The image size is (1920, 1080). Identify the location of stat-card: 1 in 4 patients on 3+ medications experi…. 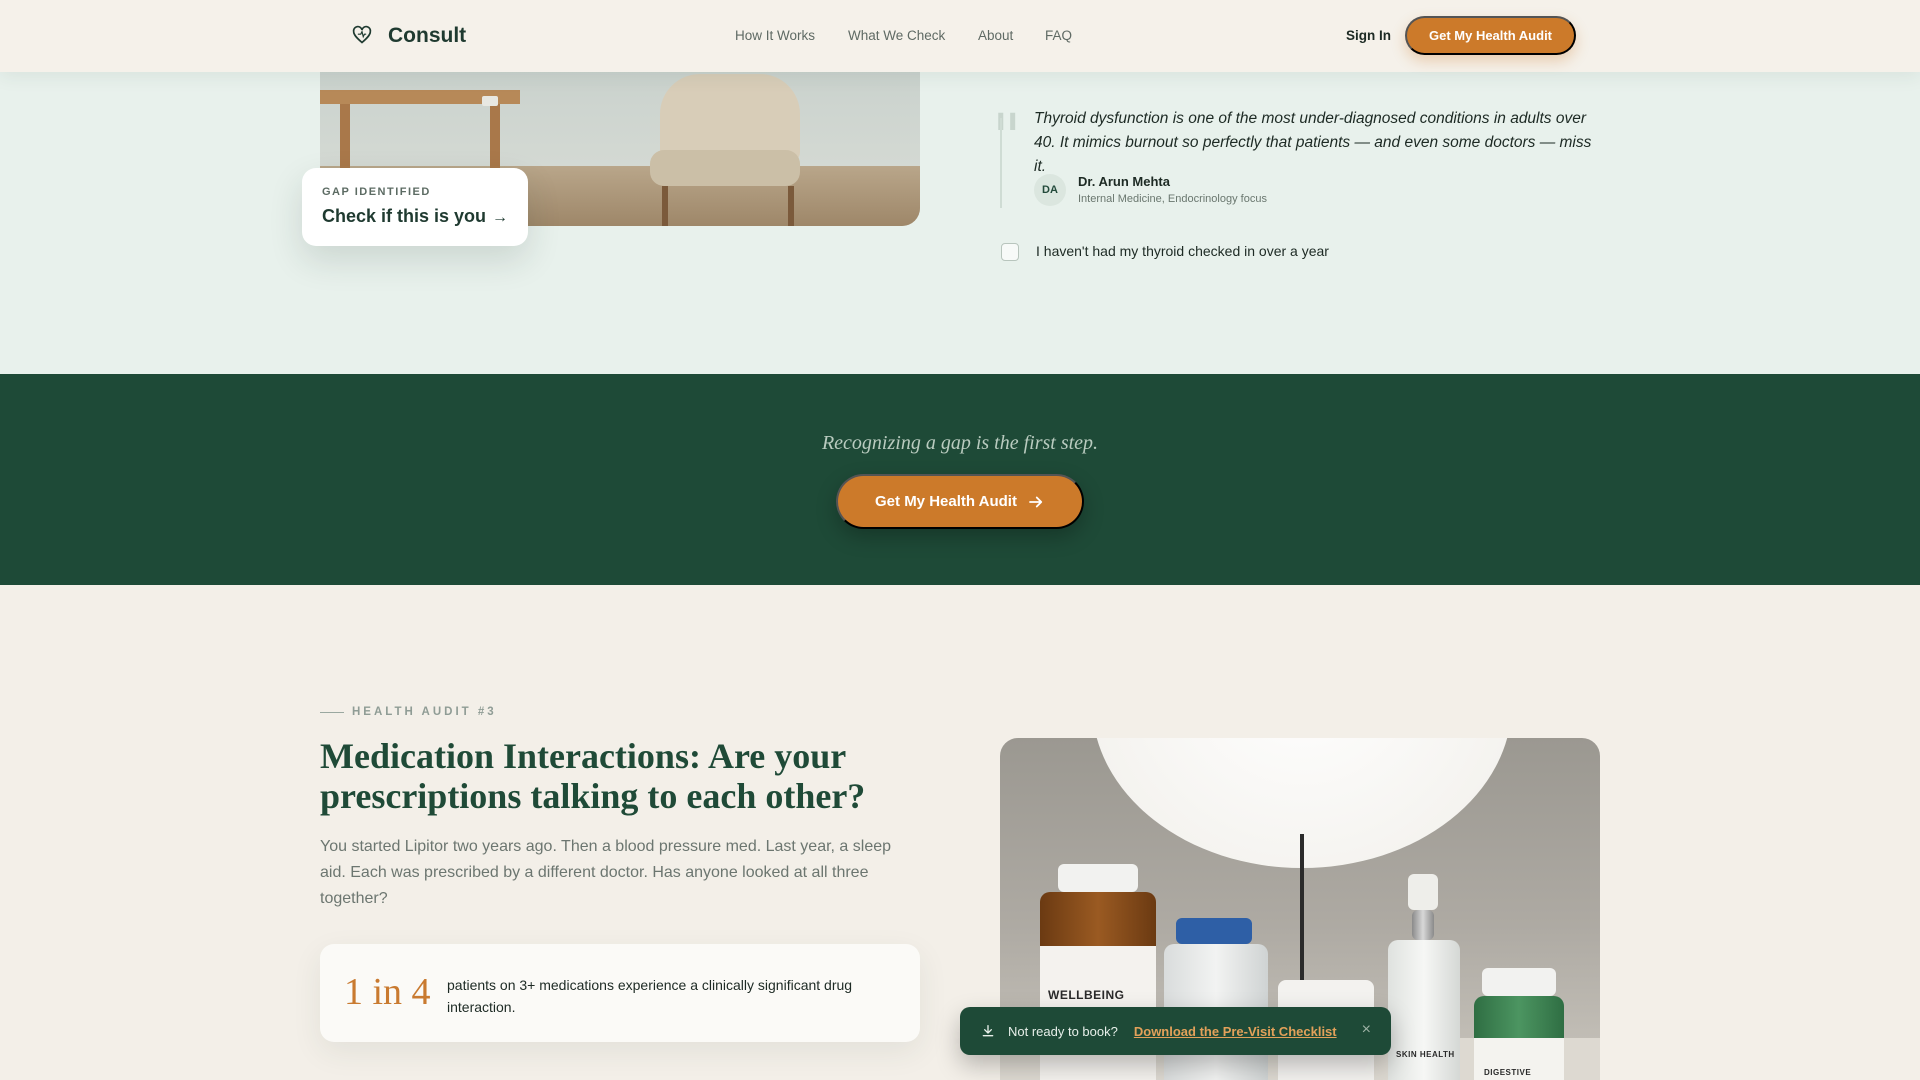
(620, 993).